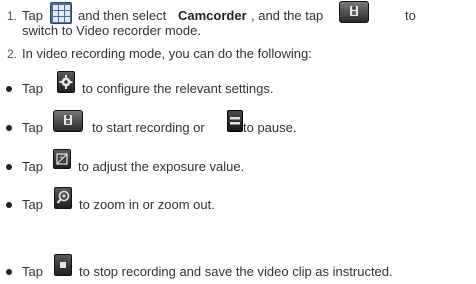  Describe the element at coordinates (410, 15) in the screenshot. I see `step-text-to: to` at that location.